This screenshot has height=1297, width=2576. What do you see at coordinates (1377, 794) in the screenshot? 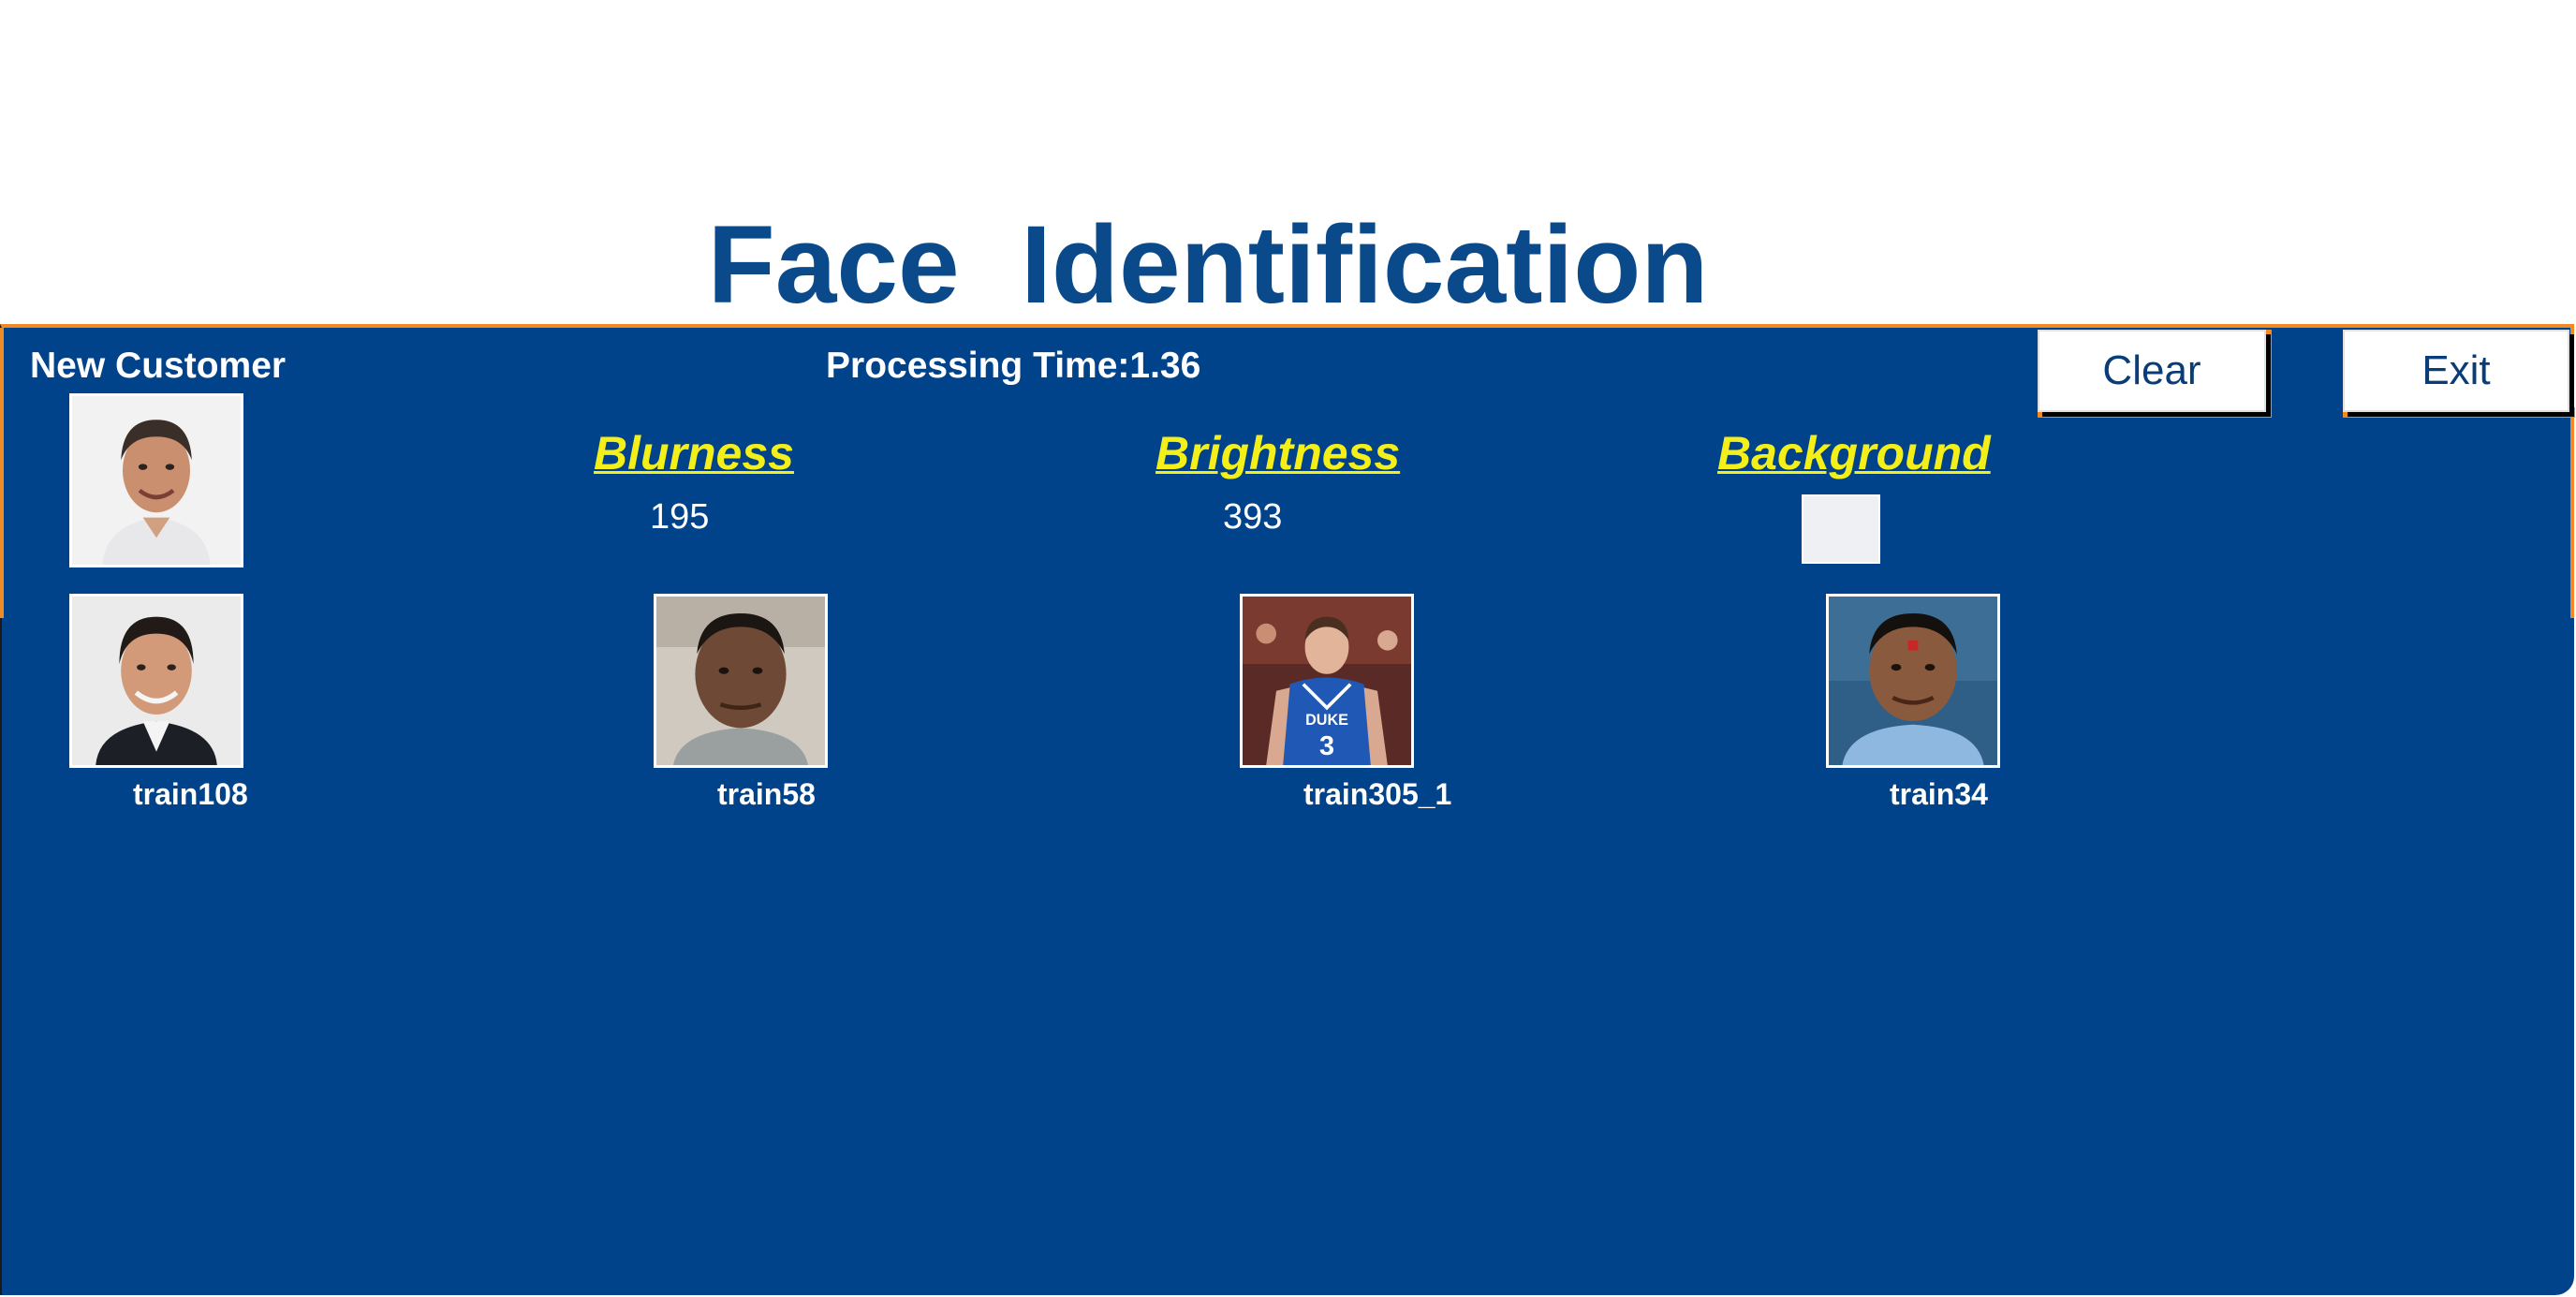
I see `match-name-3: train305_1` at bounding box center [1377, 794].